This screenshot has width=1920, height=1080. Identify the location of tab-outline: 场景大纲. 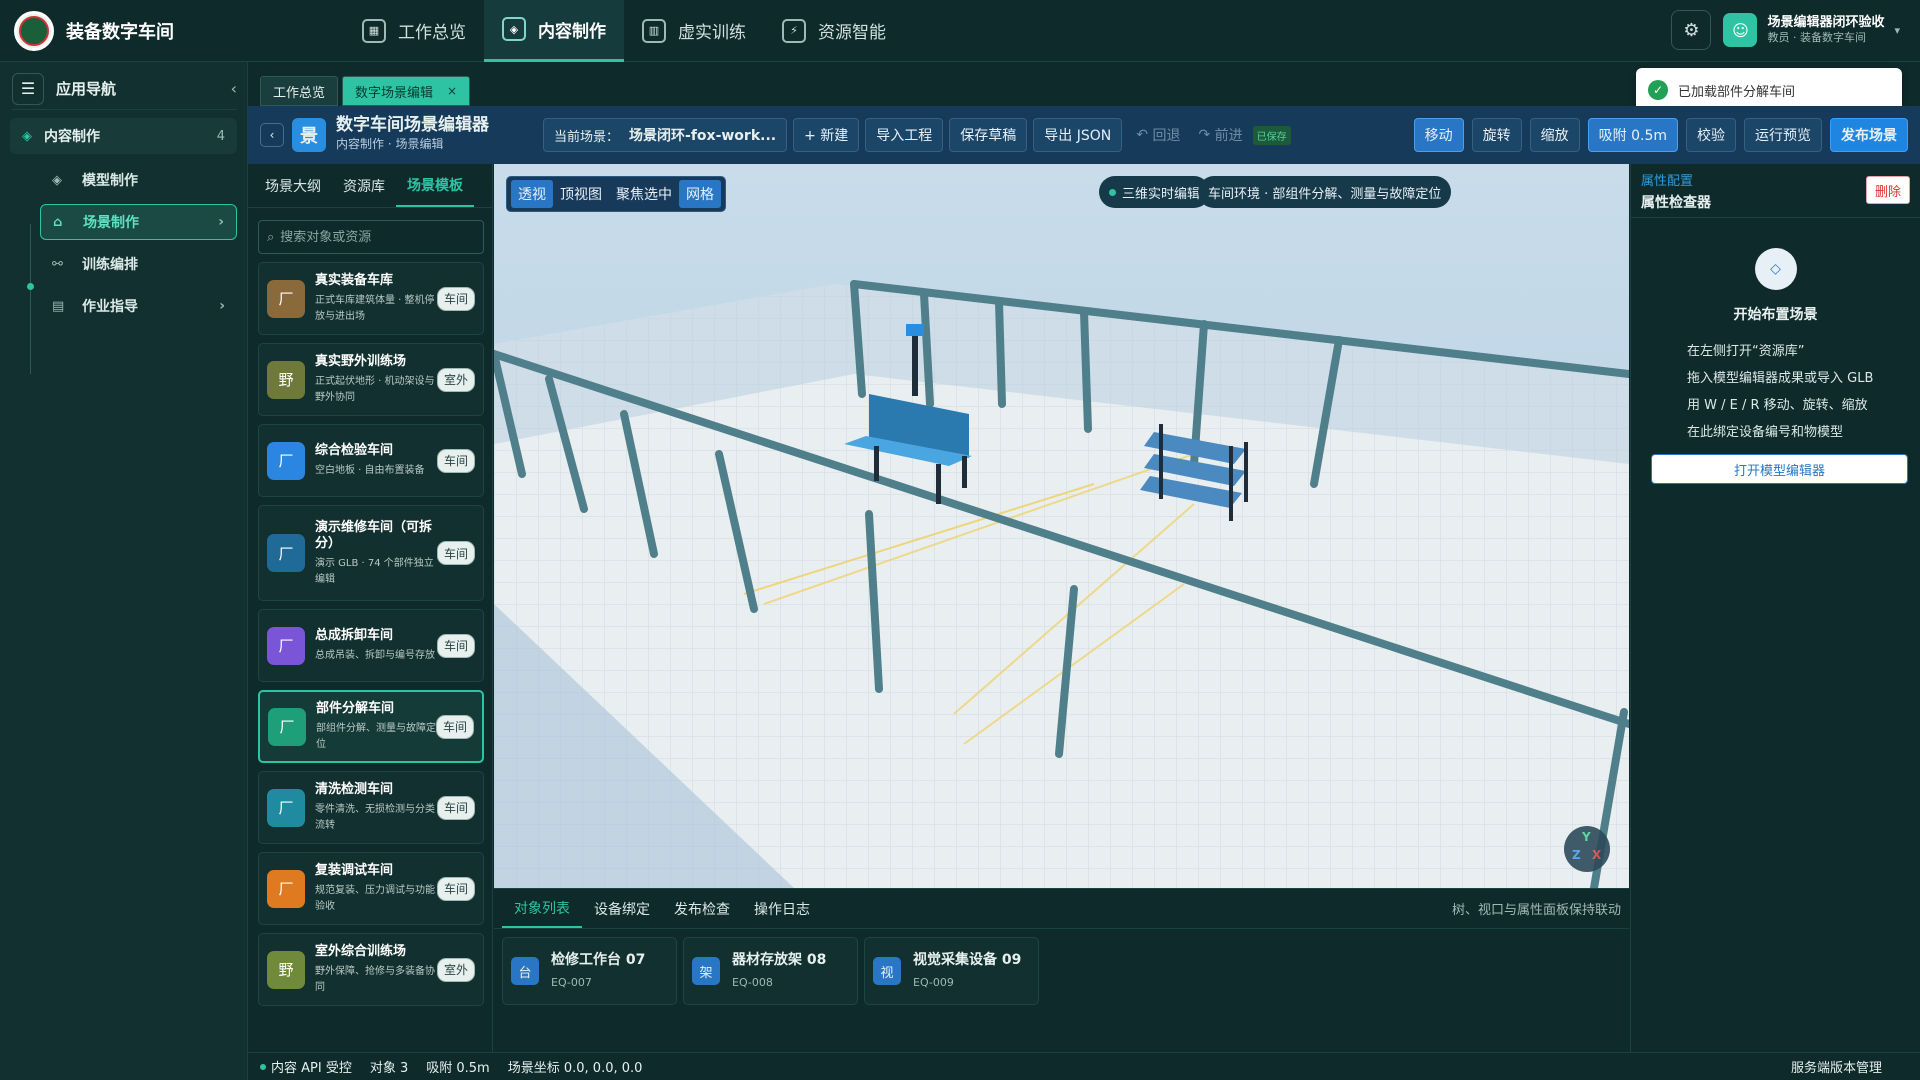
(293, 185).